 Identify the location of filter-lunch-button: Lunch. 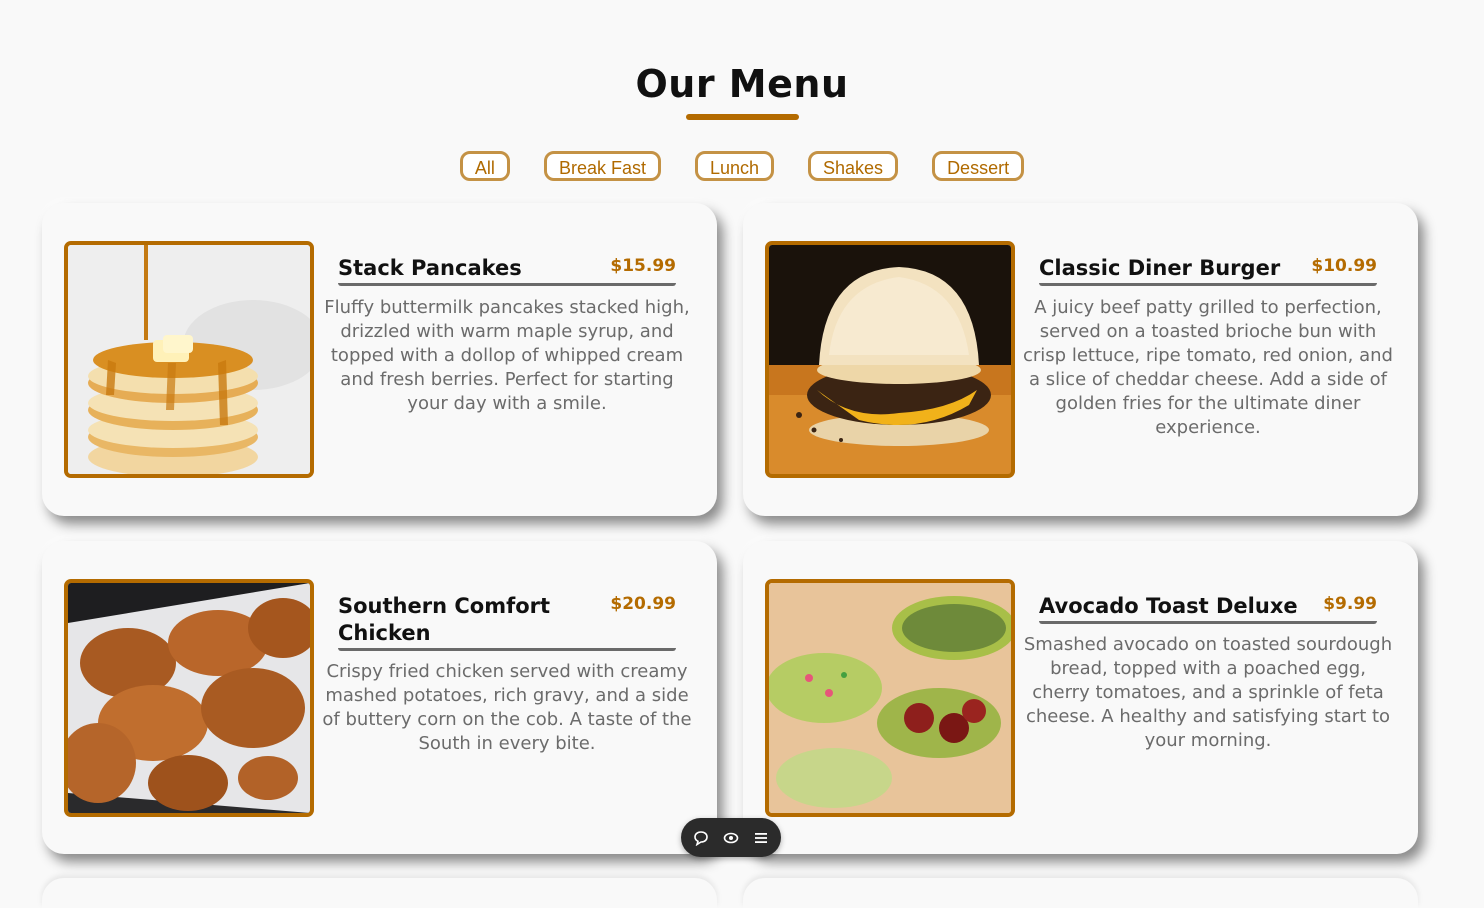
(734, 166).